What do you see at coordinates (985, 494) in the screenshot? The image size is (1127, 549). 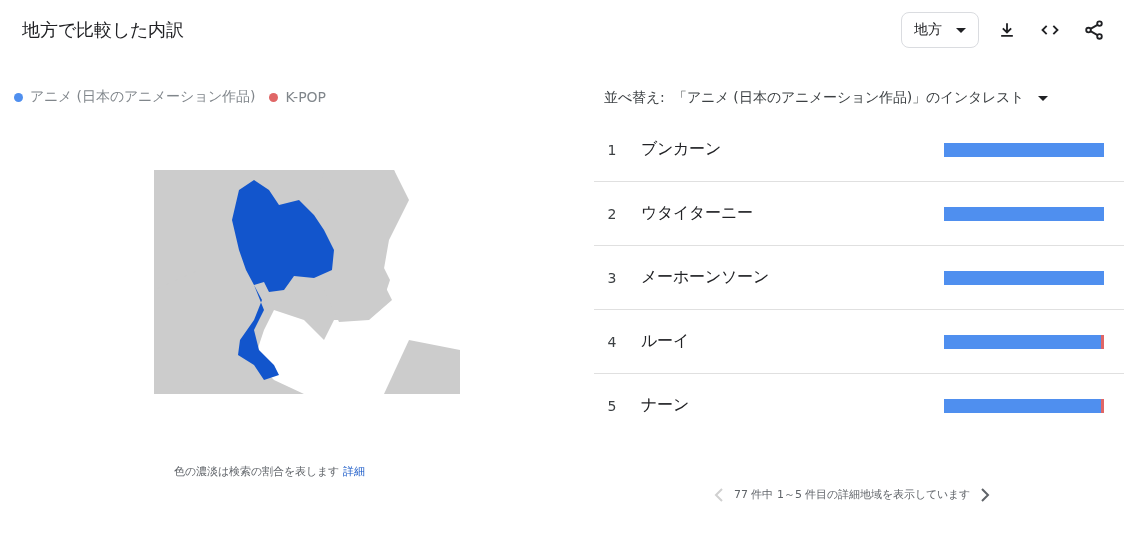 I see `next-page-icon` at bounding box center [985, 494].